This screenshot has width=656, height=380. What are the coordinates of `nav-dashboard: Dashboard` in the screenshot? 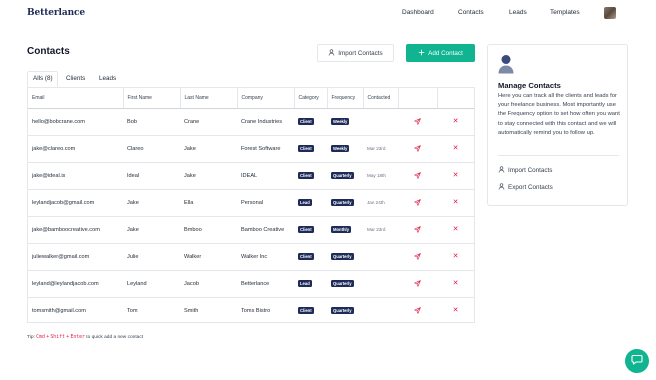 It's located at (418, 12).